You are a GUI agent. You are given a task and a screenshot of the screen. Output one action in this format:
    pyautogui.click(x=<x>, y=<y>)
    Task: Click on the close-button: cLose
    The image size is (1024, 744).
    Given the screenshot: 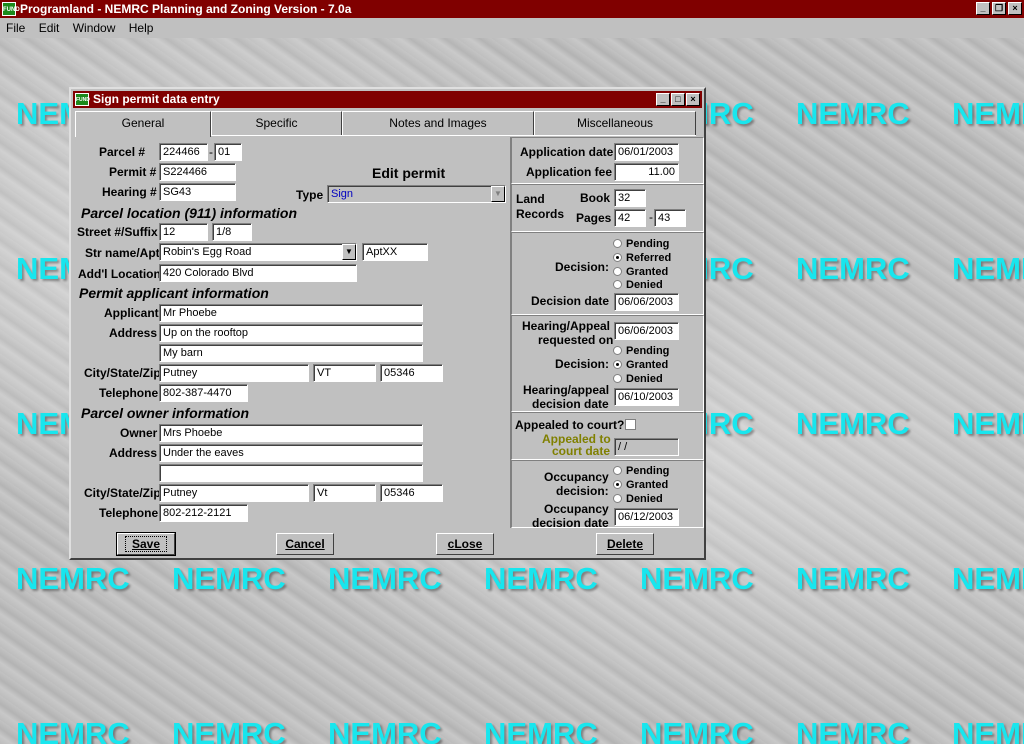 What is the action you would take?
    pyautogui.click(x=465, y=544)
    